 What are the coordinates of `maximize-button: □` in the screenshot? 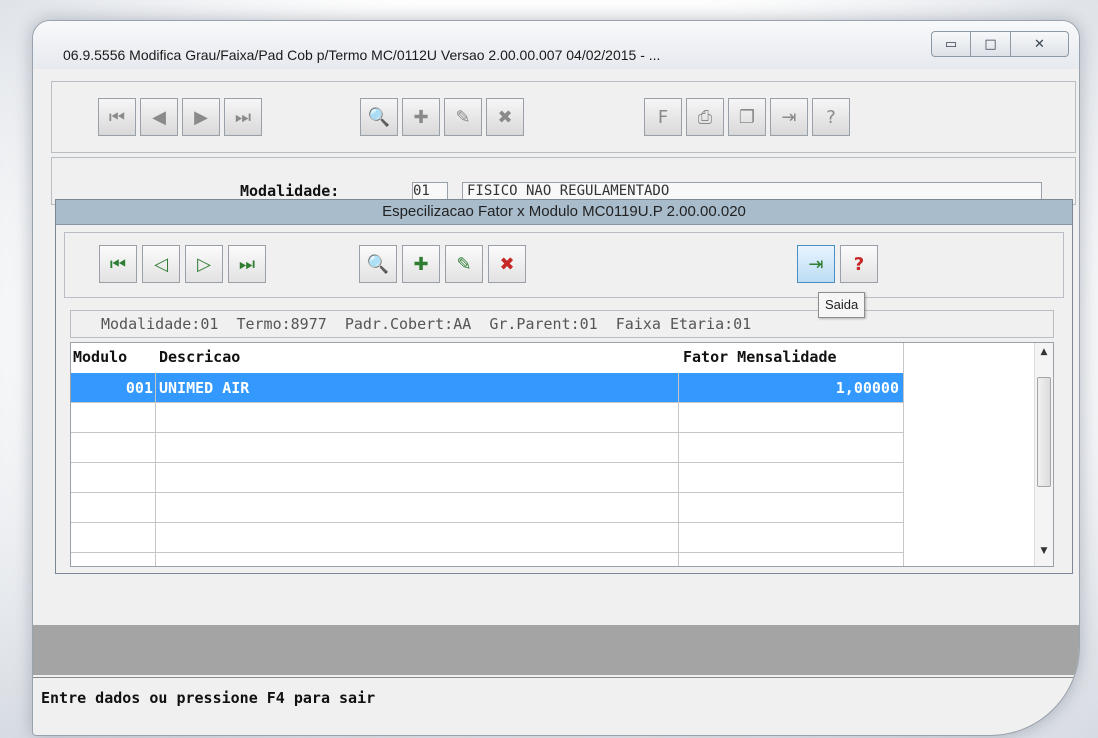 It's located at (991, 44).